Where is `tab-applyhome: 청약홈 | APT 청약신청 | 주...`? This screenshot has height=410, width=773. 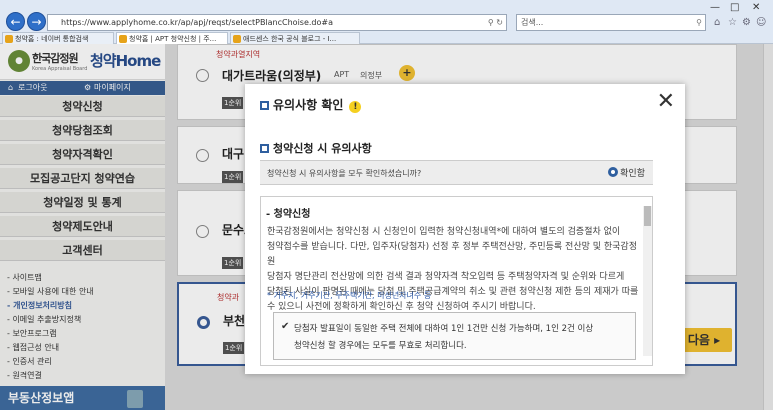 tab-applyhome: 청약홈 | APT 청약신청 | 주... is located at coordinates (172, 38).